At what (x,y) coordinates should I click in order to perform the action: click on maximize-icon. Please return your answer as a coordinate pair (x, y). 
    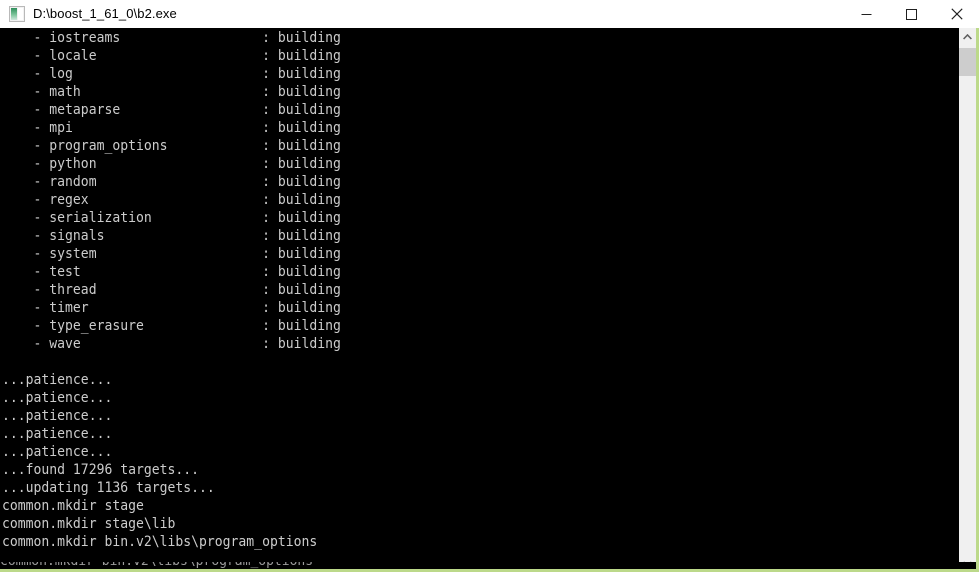
    Looking at the image, I should click on (911, 14).